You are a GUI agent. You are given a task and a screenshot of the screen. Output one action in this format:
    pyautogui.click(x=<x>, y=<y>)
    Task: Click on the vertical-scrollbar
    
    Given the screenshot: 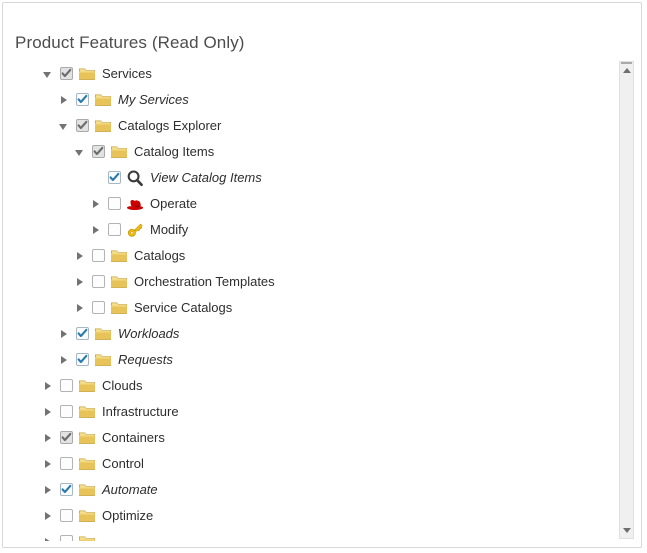 What is the action you would take?
    pyautogui.click(x=626, y=300)
    